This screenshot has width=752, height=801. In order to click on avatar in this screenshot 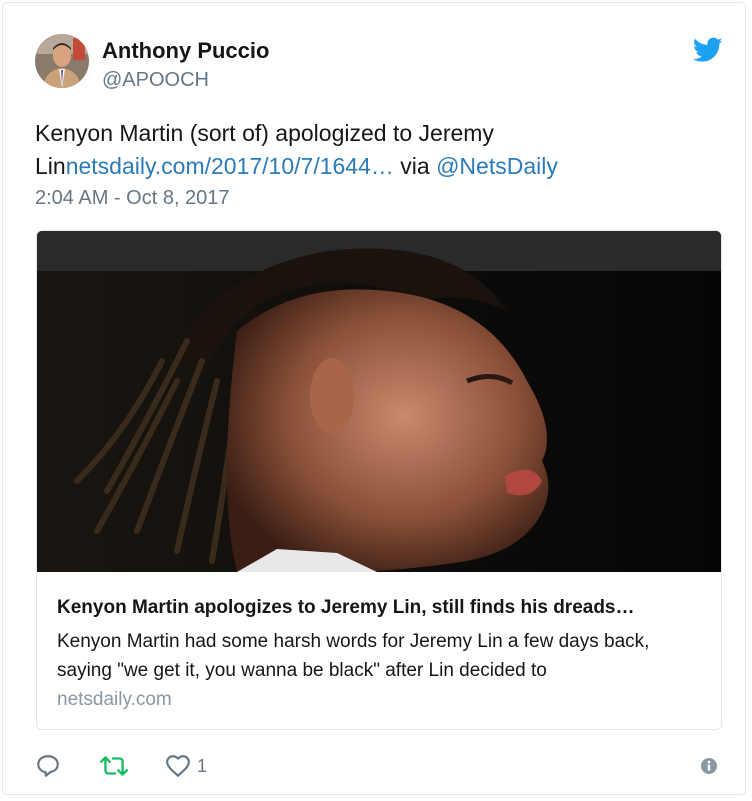, I will do `click(62, 61)`.